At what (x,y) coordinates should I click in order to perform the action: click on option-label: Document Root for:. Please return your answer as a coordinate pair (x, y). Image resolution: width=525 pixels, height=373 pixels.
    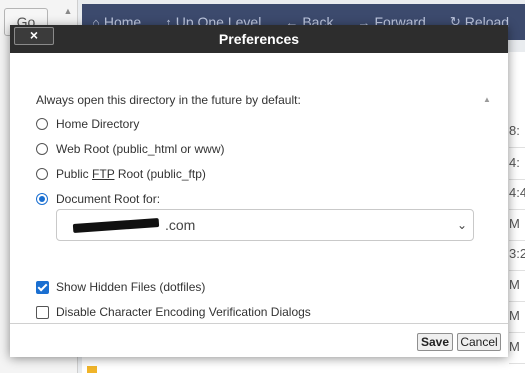
    Looking at the image, I should click on (108, 199).